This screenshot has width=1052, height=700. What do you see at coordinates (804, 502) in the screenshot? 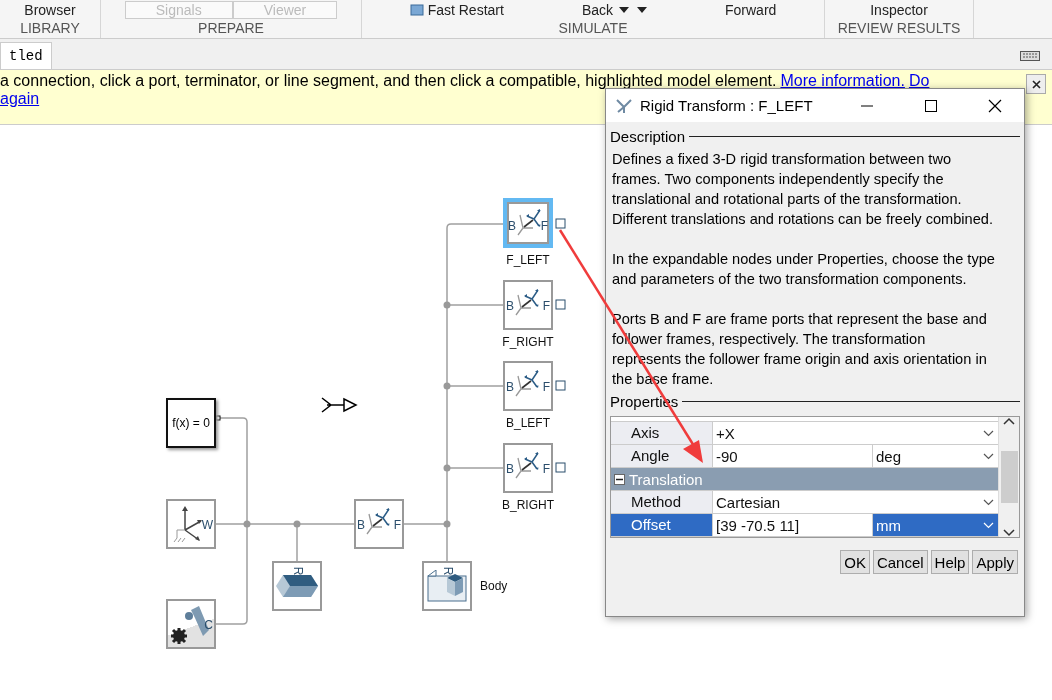
I see `property-row: Method Cartesian` at bounding box center [804, 502].